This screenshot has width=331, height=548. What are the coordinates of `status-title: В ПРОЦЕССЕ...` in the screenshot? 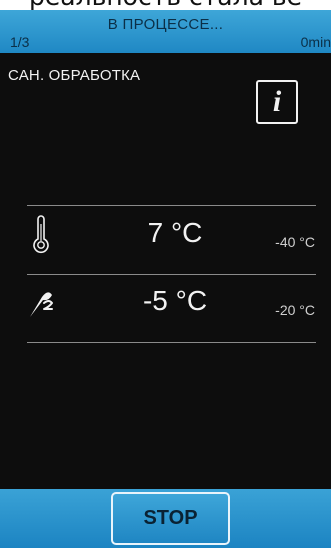 It's located at (165, 24).